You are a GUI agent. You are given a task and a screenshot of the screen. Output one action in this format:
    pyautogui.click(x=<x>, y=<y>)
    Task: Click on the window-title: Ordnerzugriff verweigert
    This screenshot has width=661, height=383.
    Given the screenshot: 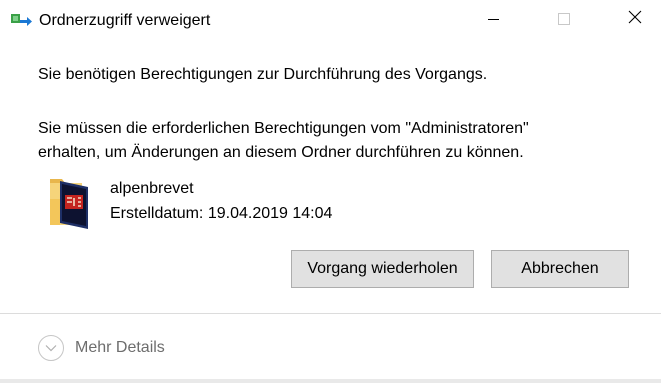 What is the action you would take?
    pyautogui.click(x=125, y=20)
    